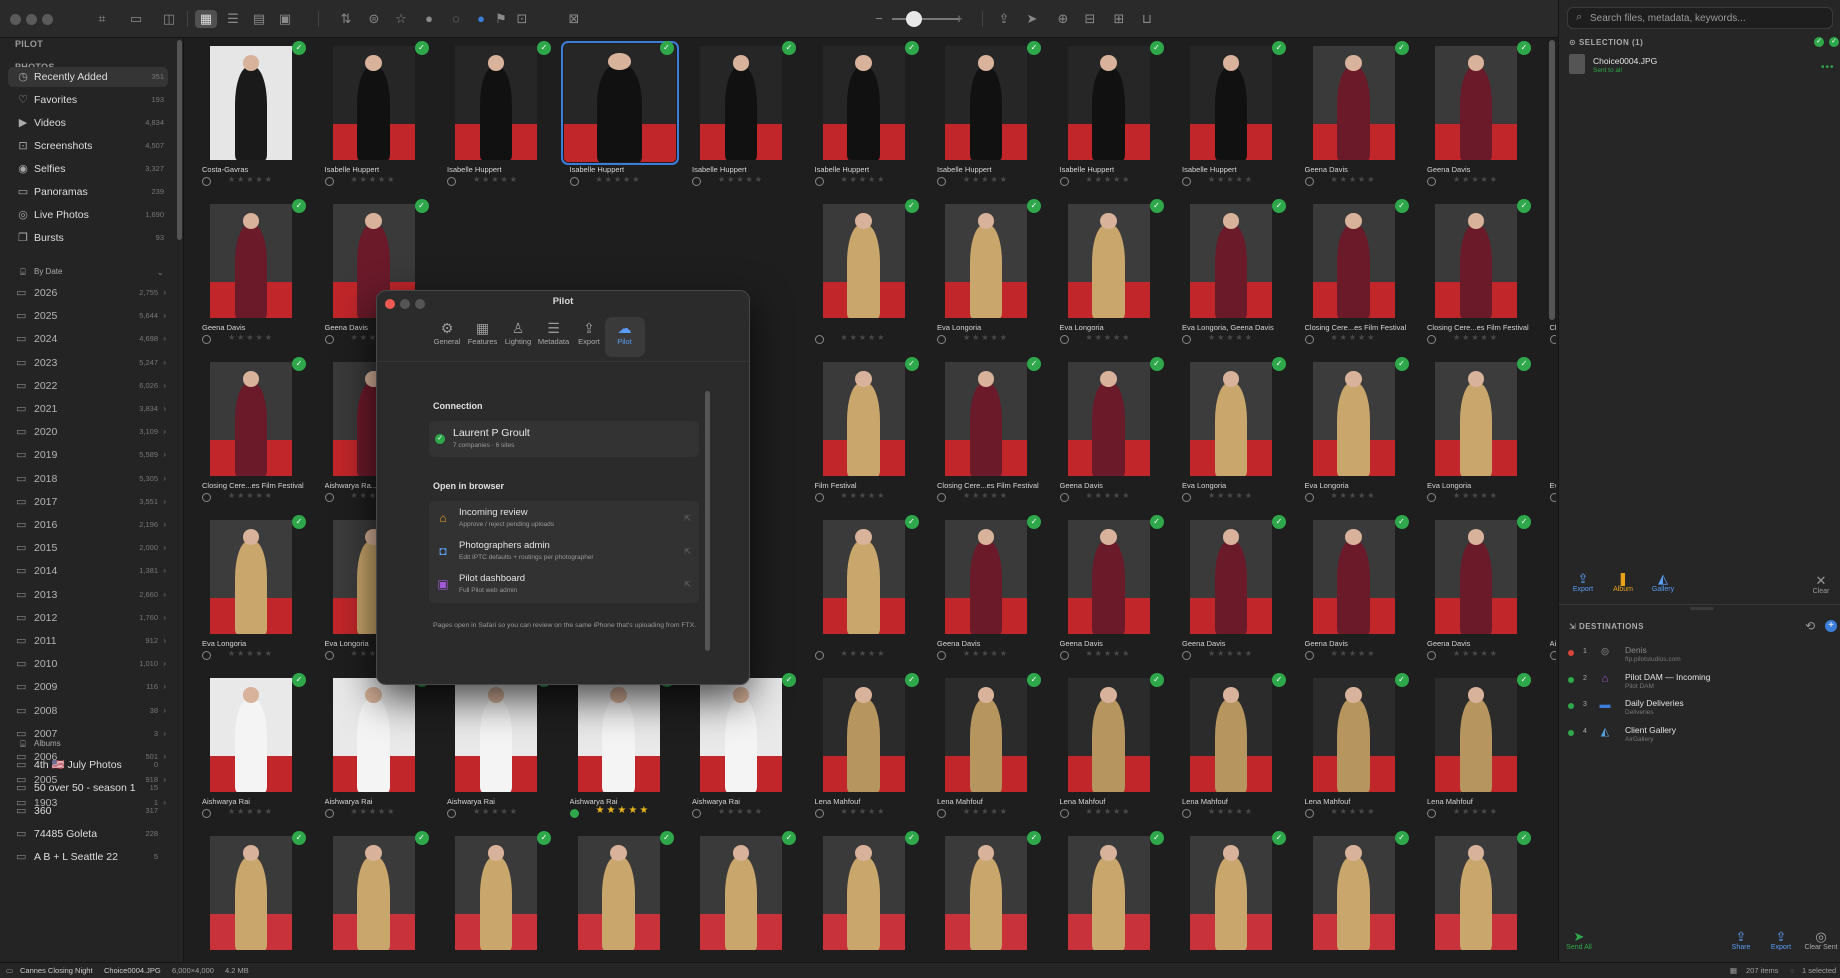 The image size is (1840, 978). Describe the element at coordinates (401, 19) in the screenshot. I see `star-filter-icon: ☆` at that location.